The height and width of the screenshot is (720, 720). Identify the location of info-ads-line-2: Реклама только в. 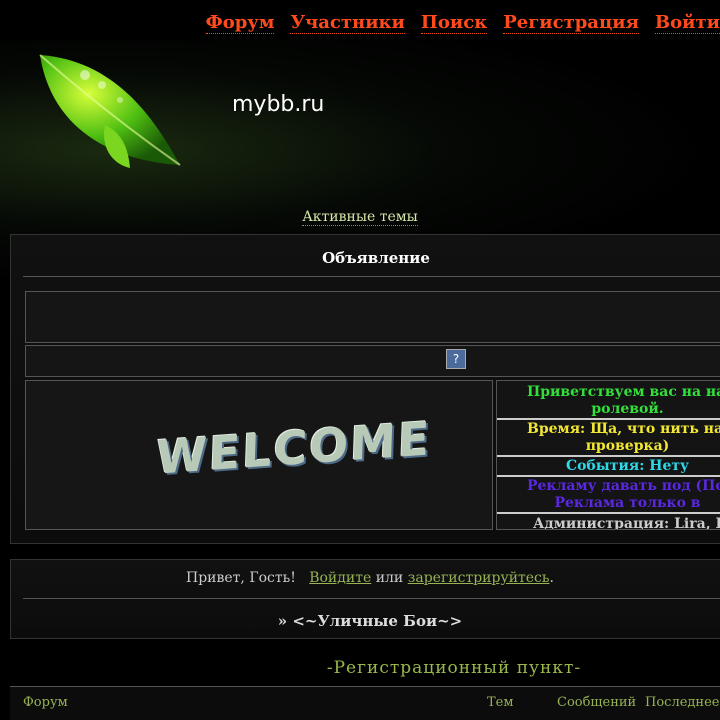
(627, 503).